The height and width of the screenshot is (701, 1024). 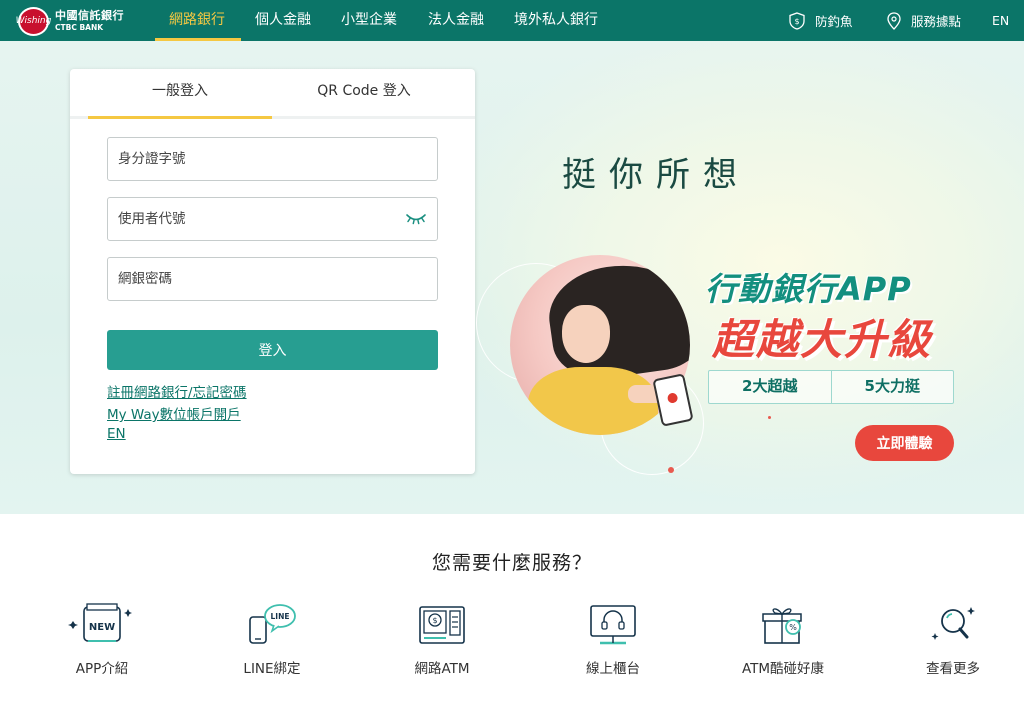 I want to click on register-forgot-link: 註冊網路銀行/忘記密碼, so click(x=177, y=391).